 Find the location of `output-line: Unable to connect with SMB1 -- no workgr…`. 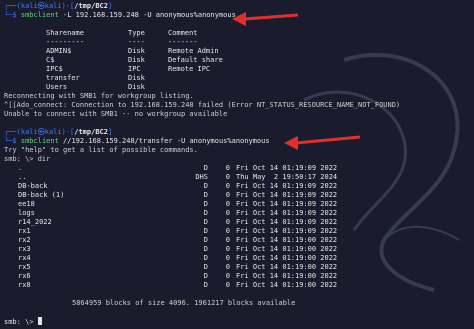

output-line: Unable to connect with SMB1 -- no workgr… is located at coordinates (116, 114).